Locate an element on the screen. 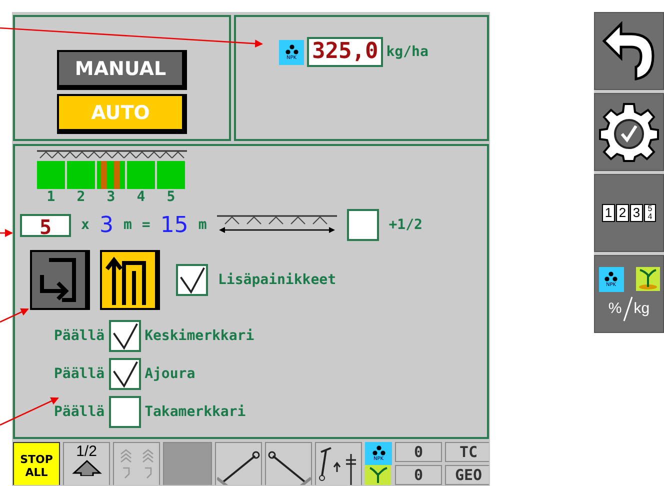  settings-button is located at coordinates (629, 132).